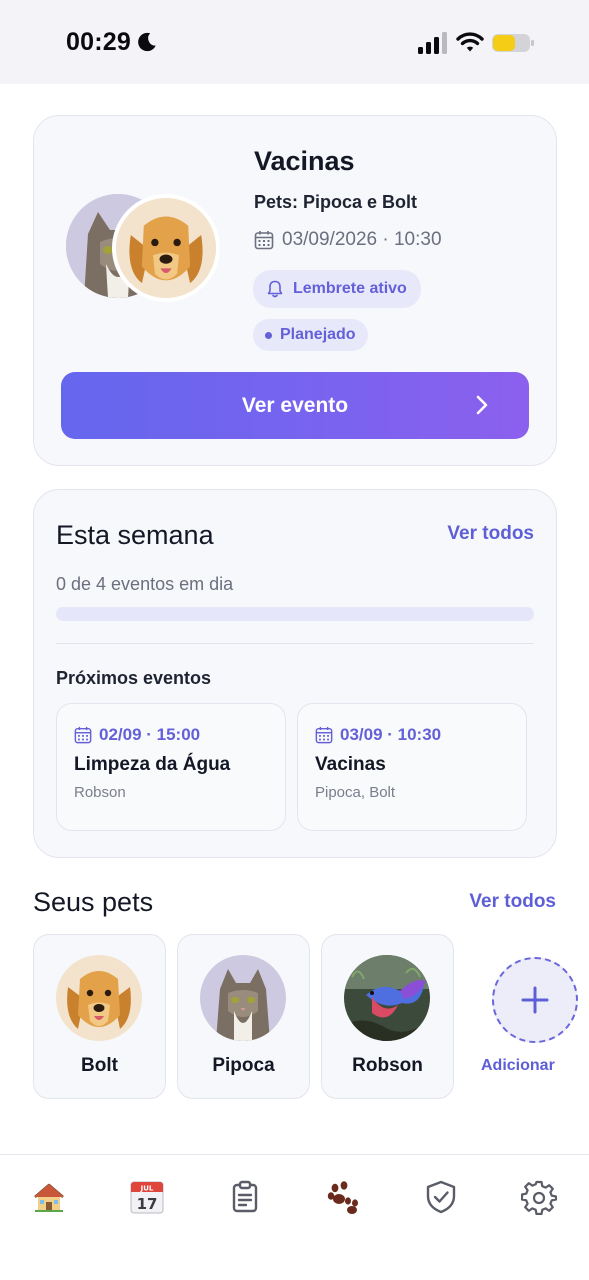 The height and width of the screenshot is (1280, 589). I want to click on calendar-month: JUL, so click(147, 1189).